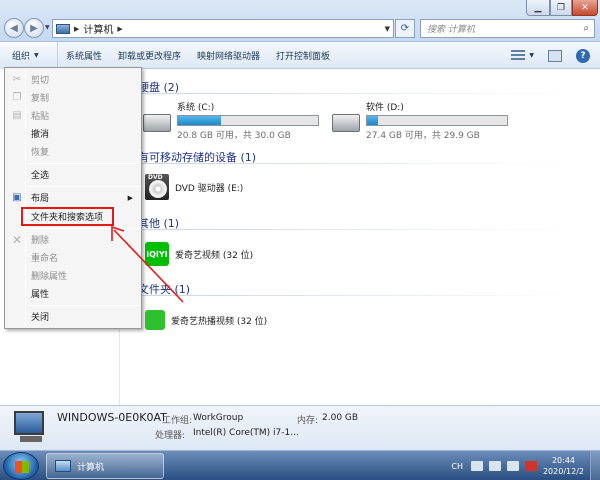 This screenshot has width=600, height=480. Describe the element at coordinates (585, 8) in the screenshot. I see `close-button: ✕` at that location.